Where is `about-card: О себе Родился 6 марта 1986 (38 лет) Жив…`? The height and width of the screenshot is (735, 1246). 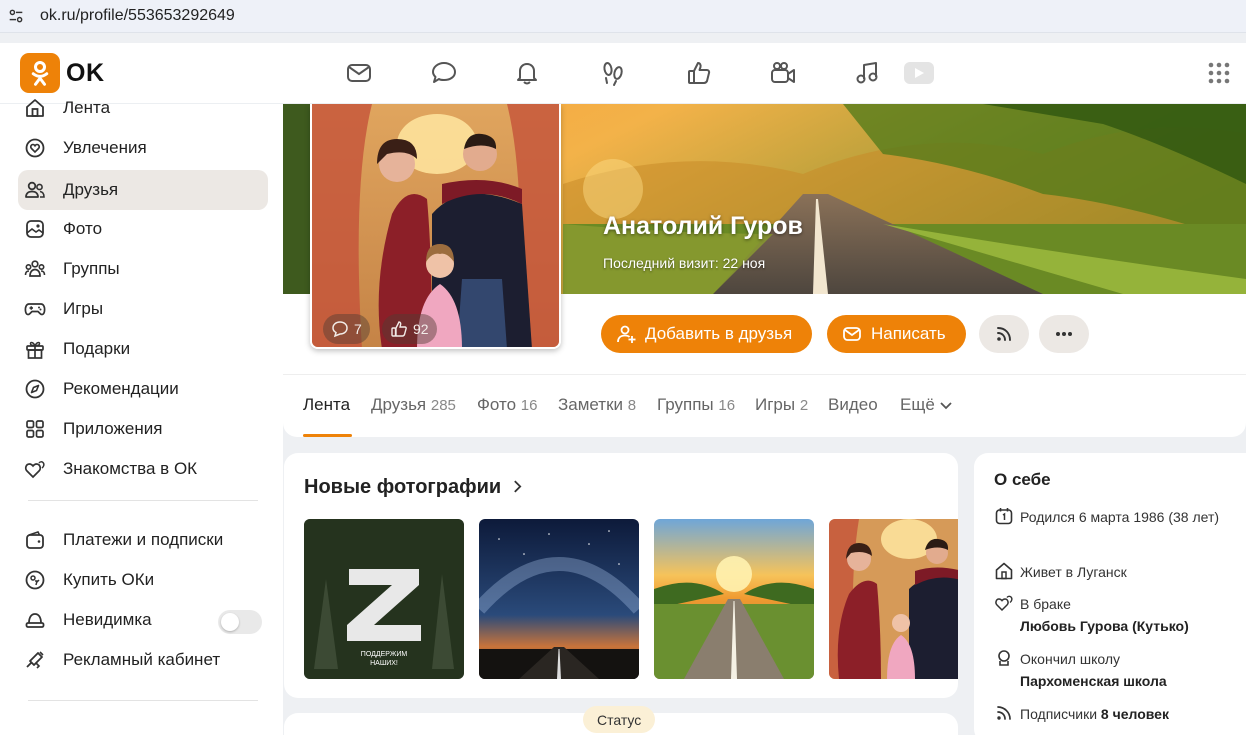 about-card: О себе Родился 6 марта 1986 (38 лет) Жив… is located at coordinates (1110, 594).